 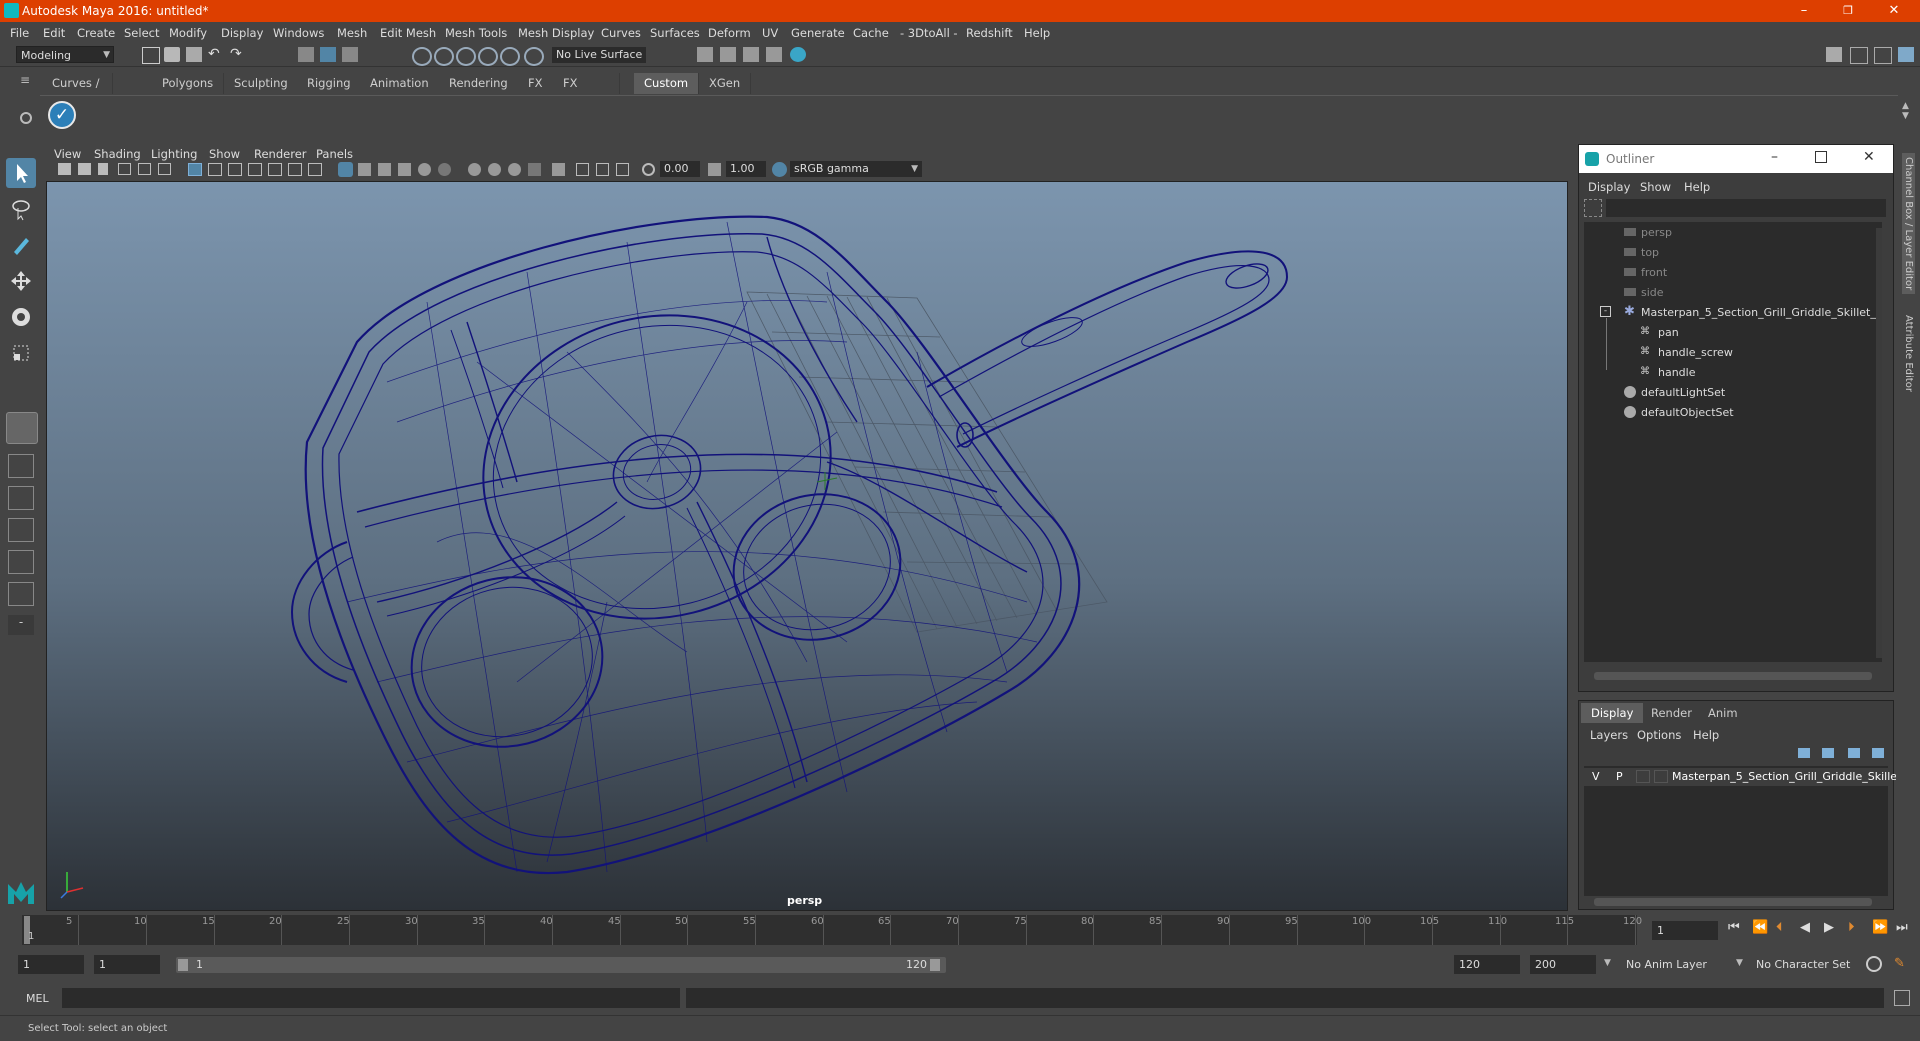 What do you see at coordinates (561, 965) in the screenshot?
I see `range-slider-bar: 1 120` at bounding box center [561, 965].